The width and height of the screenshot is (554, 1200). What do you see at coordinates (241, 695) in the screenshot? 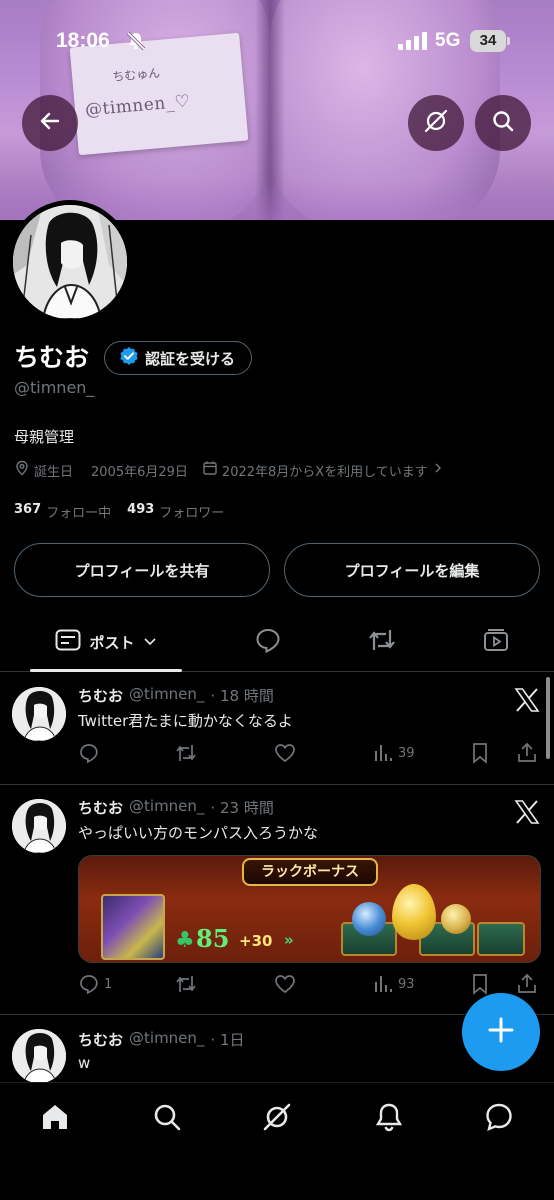
I see `post-timestamp: · 18 時間` at bounding box center [241, 695].